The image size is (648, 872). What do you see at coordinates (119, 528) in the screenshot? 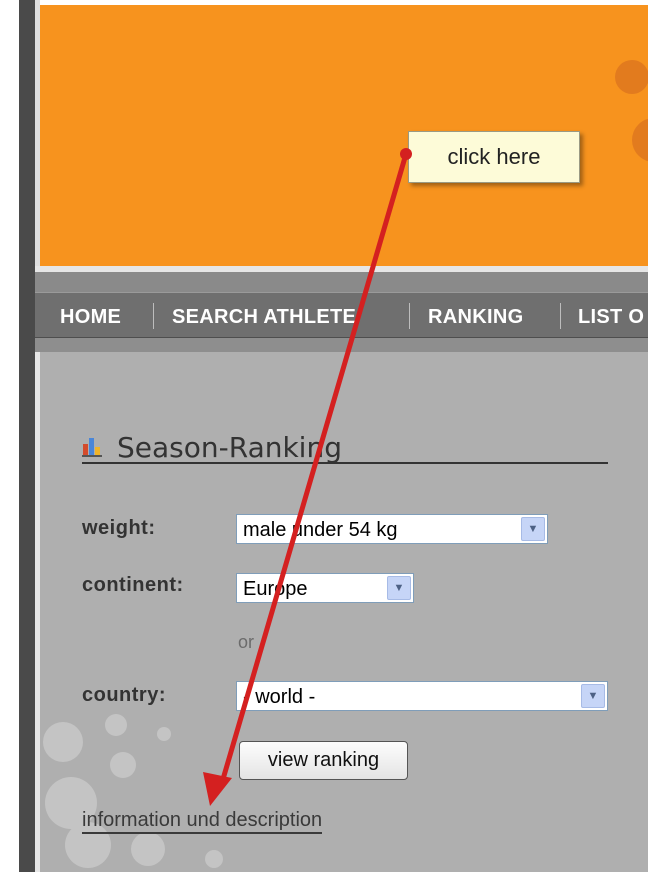
I see `weight-label: weight:` at bounding box center [119, 528].